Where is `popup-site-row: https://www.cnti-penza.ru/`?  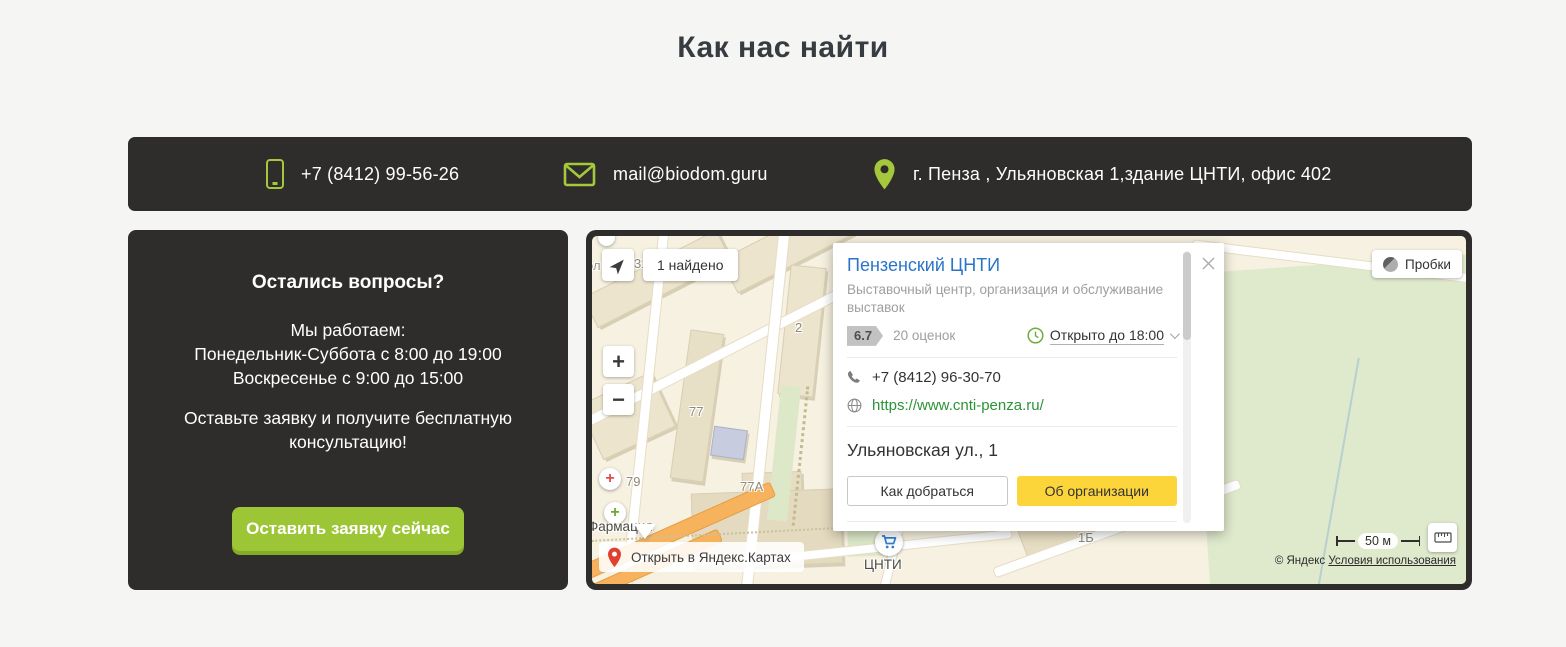 popup-site-row: https://www.cnti-penza.ru/ is located at coordinates (1012, 405).